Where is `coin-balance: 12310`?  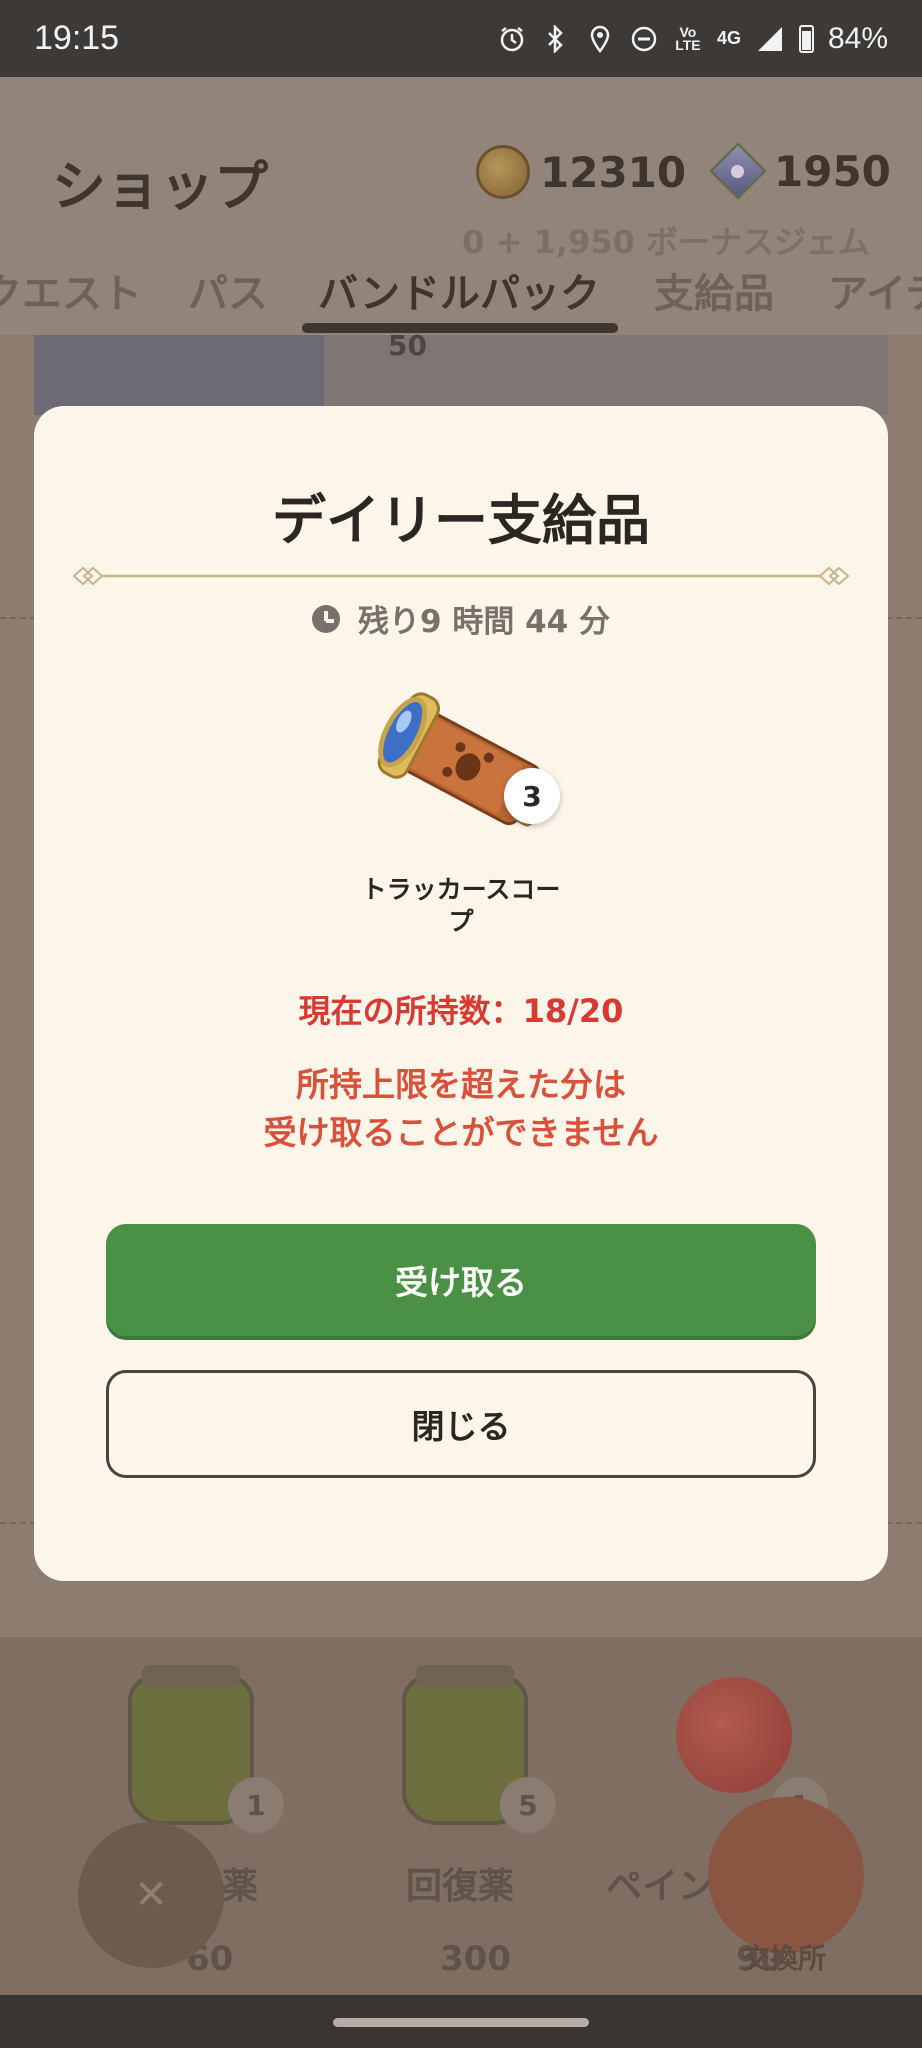 coin-balance: 12310 is located at coordinates (581, 172).